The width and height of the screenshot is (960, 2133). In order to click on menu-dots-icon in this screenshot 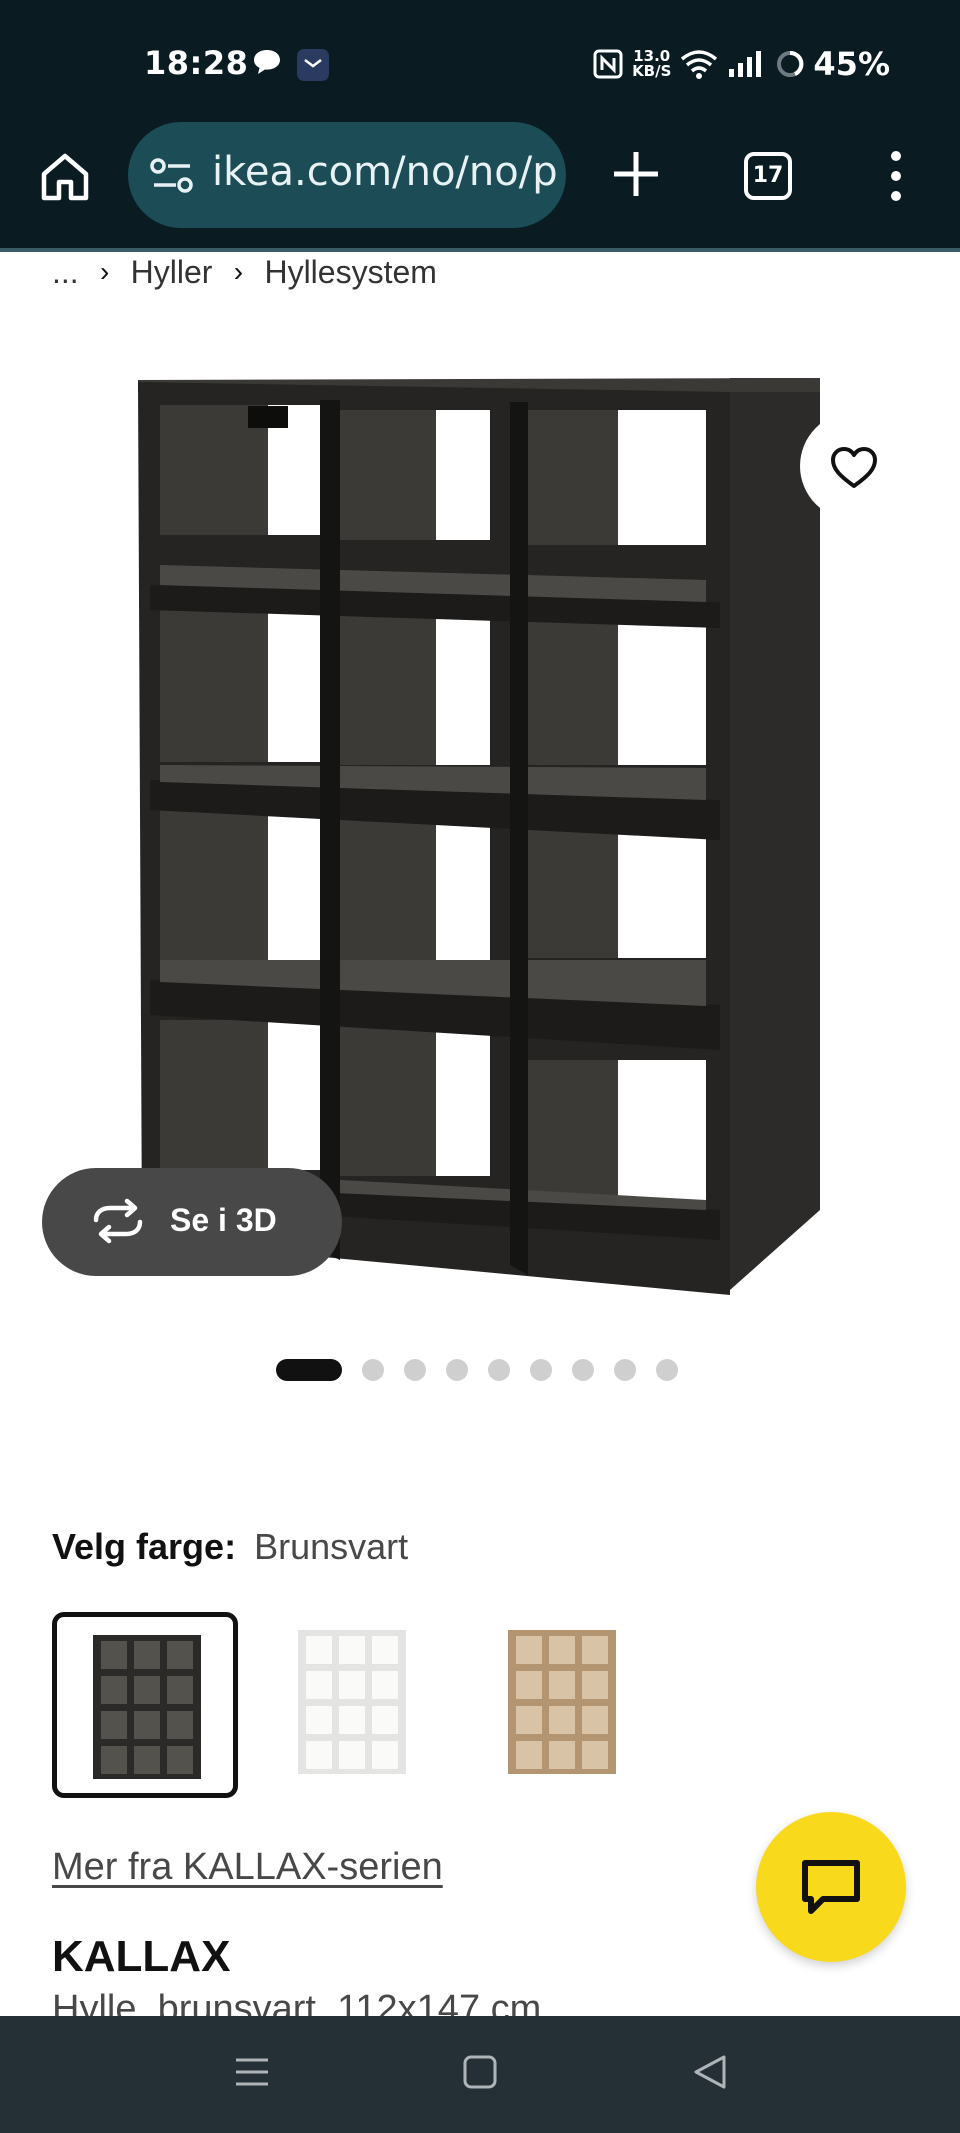, I will do `click(896, 176)`.